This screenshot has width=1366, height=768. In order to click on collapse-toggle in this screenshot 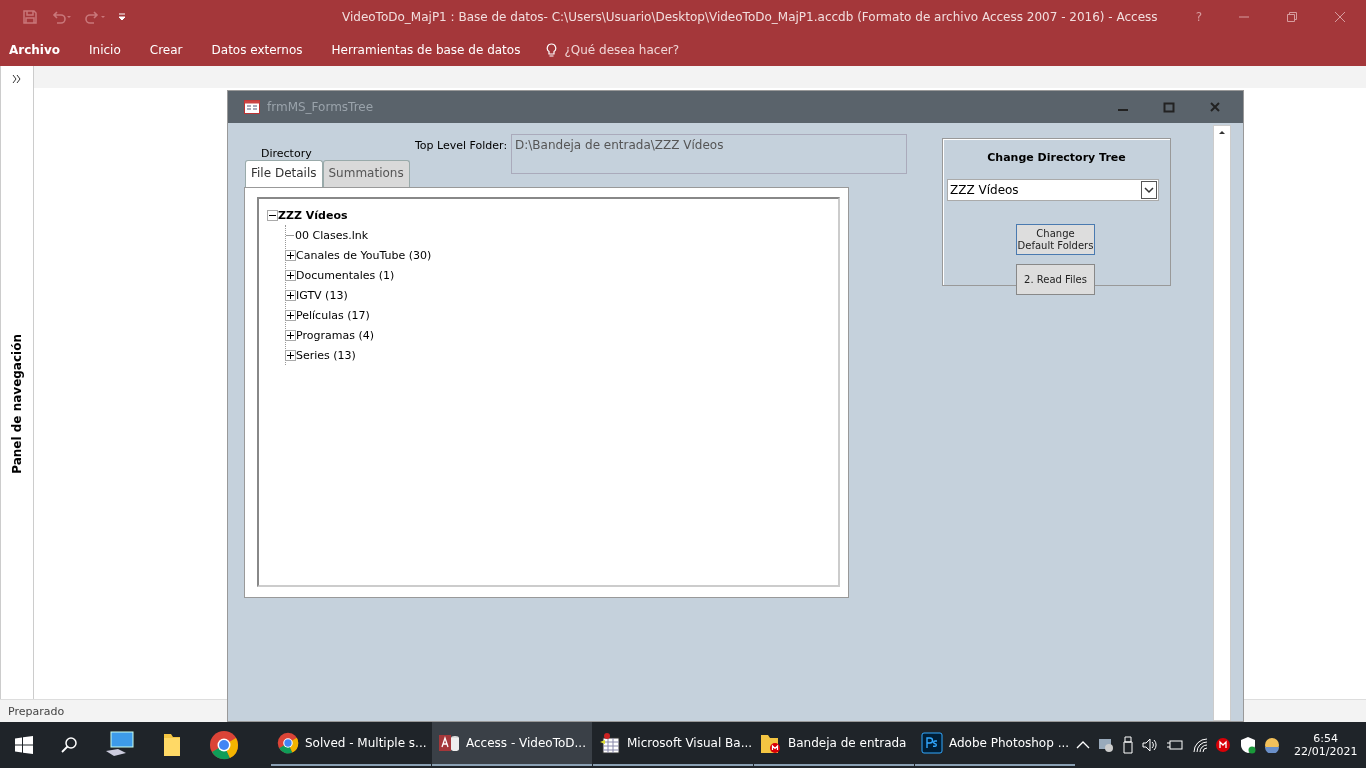, I will do `click(272, 215)`.